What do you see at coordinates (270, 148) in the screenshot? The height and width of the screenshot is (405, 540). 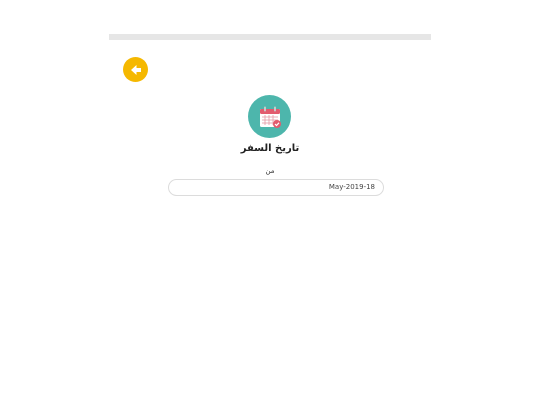 I see `section-title: تاريخ السفر` at bounding box center [270, 148].